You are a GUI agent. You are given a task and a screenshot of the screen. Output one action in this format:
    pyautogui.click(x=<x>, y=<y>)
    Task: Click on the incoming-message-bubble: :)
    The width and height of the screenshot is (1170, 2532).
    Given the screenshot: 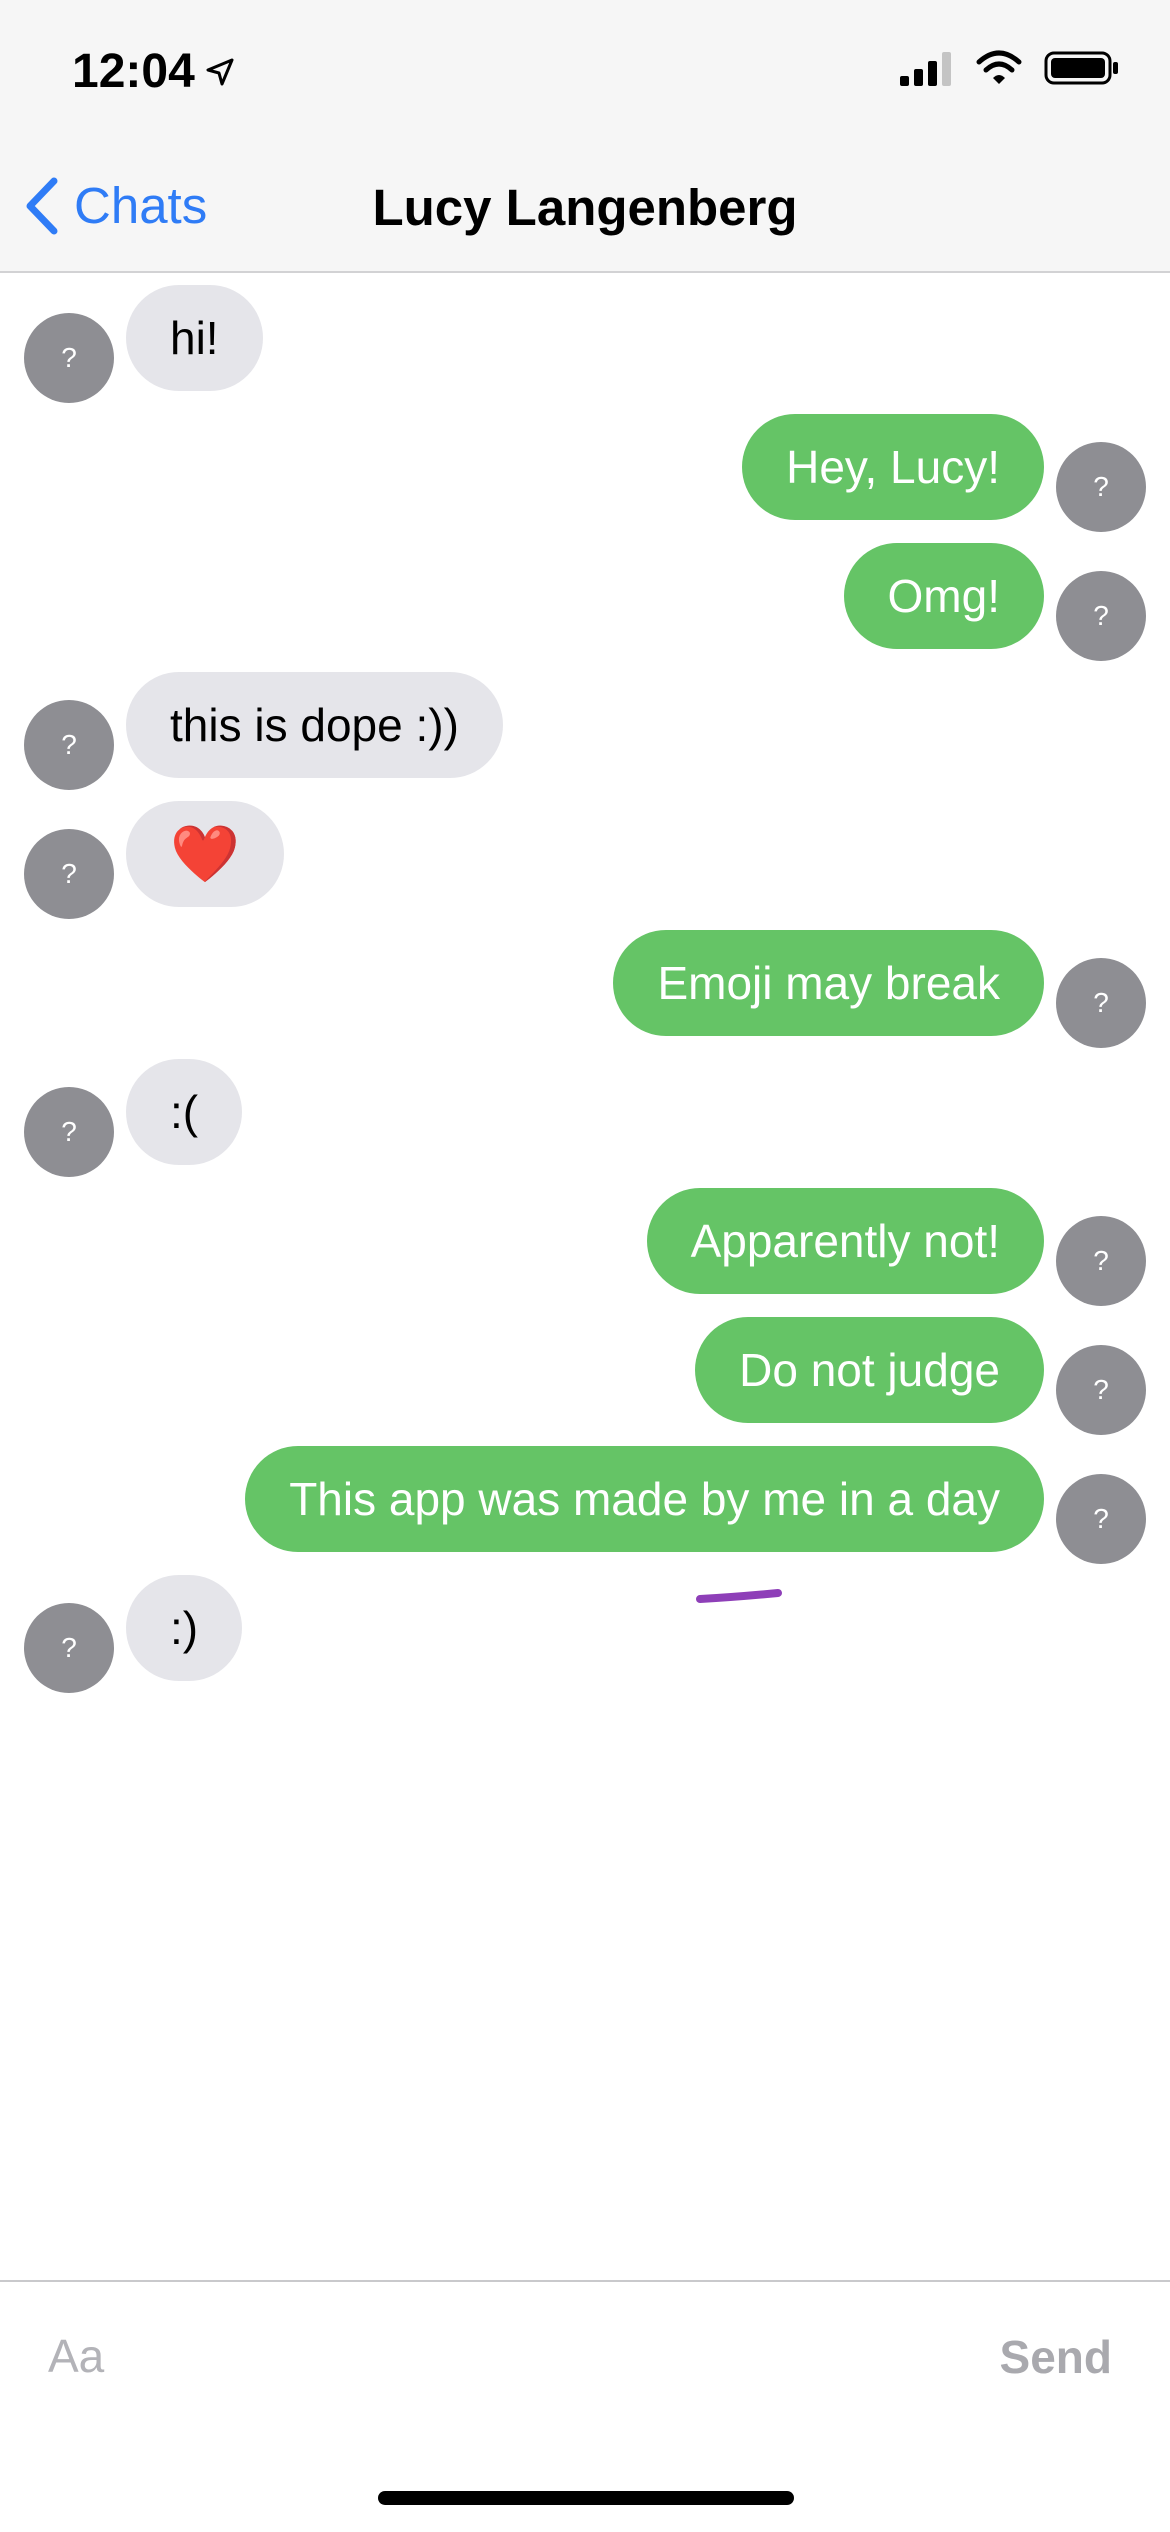 What is the action you would take?
    pyautogui.click(x=184, y=1628)
    